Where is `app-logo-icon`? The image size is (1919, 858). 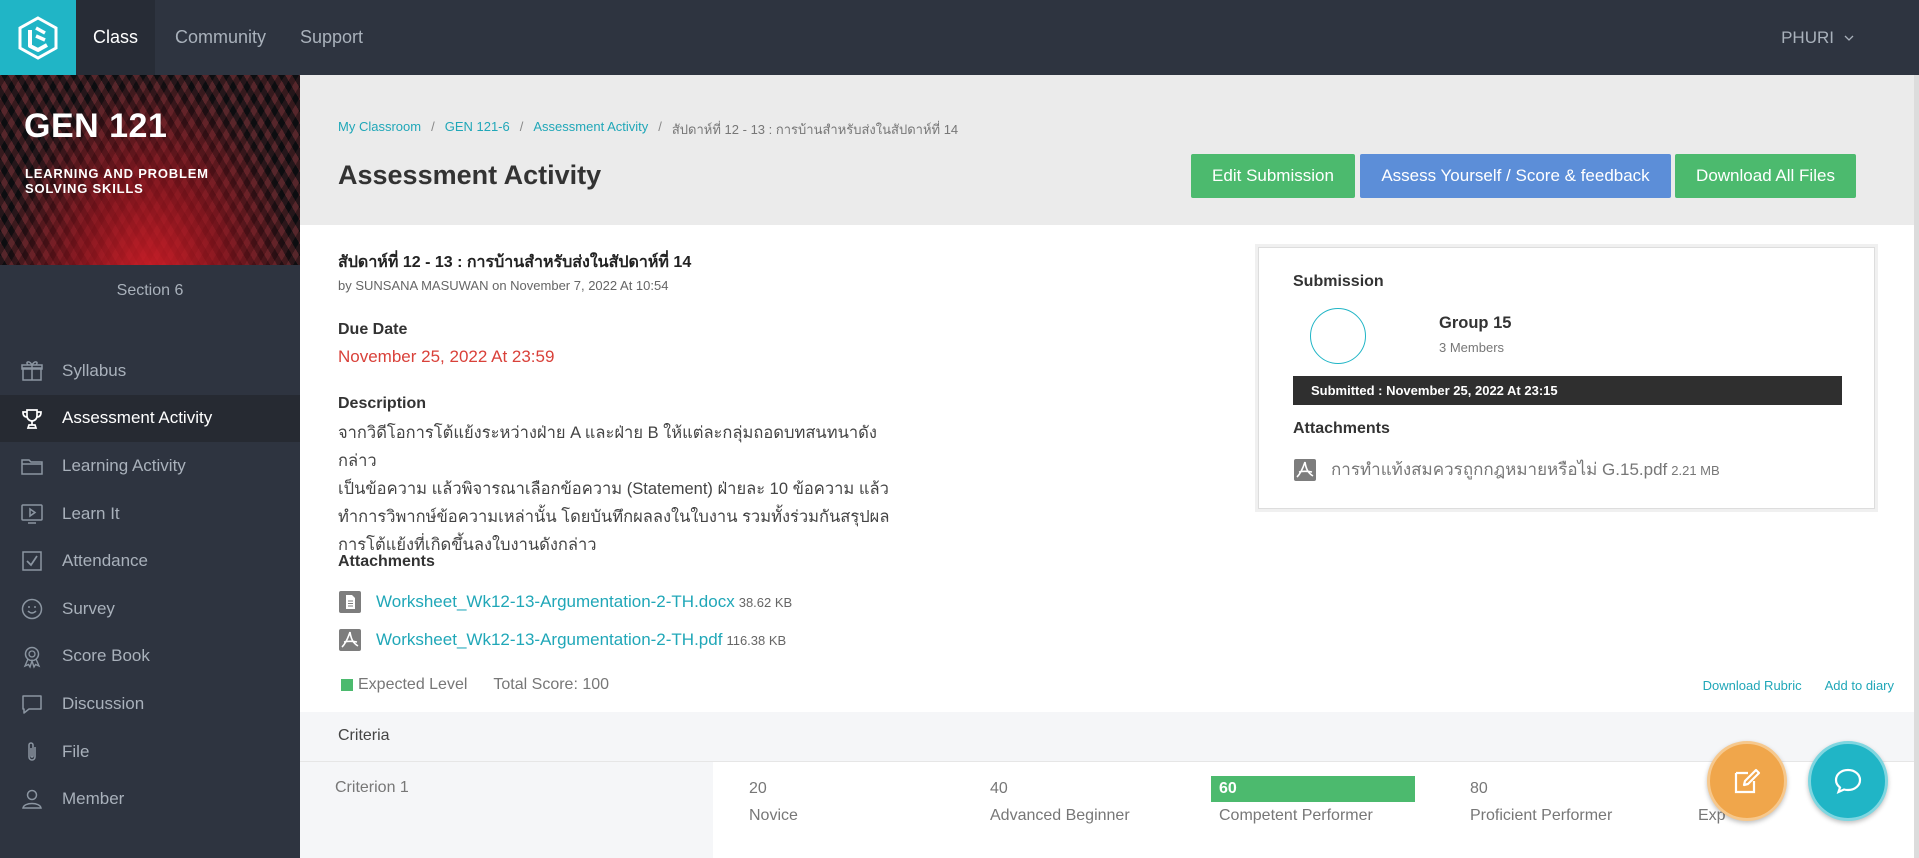
app-logo-icon is located at coordinates (38, 37).